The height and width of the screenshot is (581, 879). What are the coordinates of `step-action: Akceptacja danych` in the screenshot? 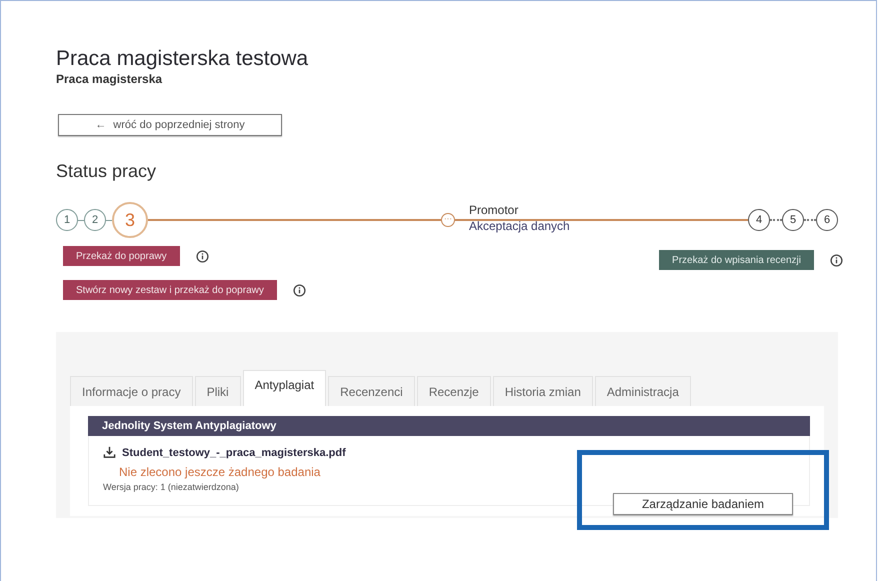 It's located at (519, 226).